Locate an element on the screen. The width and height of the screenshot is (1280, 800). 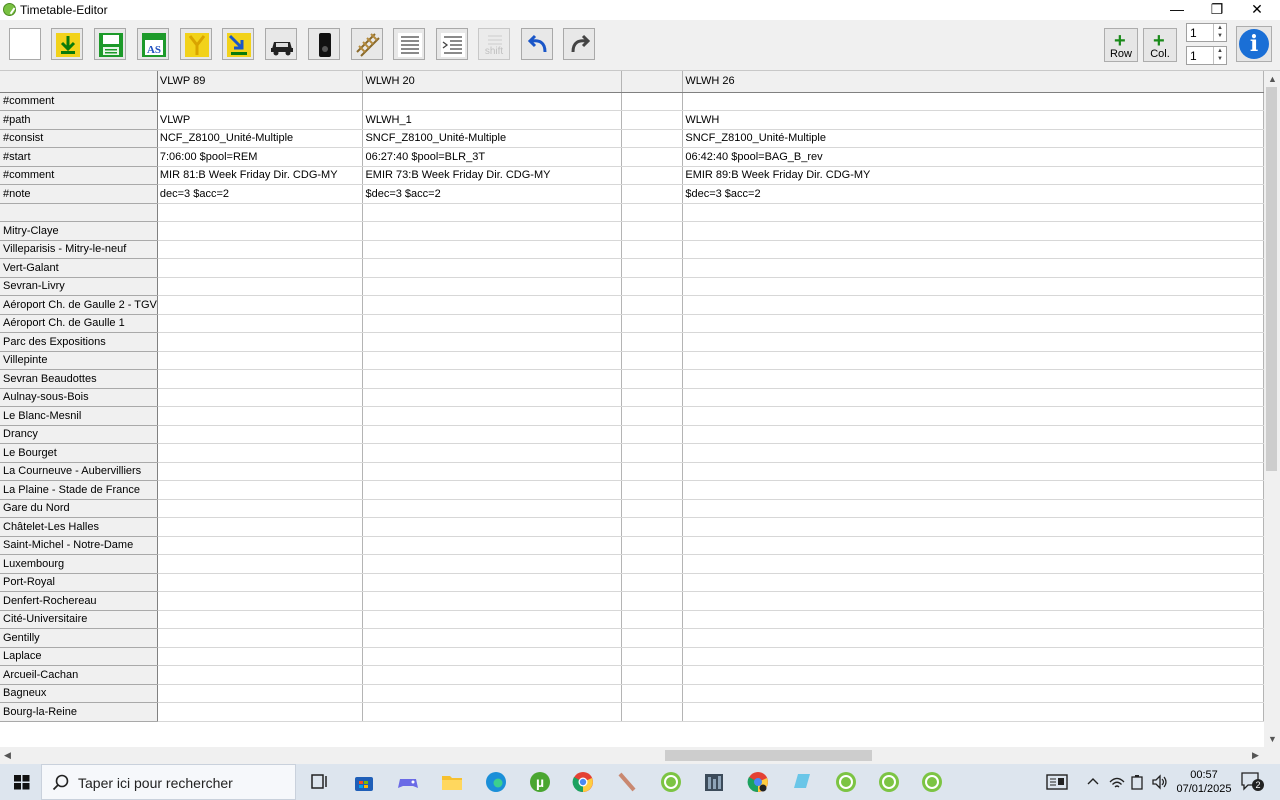
col-count-spinner: 1 ▲ ▼ is located at coordinates (1206, 55).